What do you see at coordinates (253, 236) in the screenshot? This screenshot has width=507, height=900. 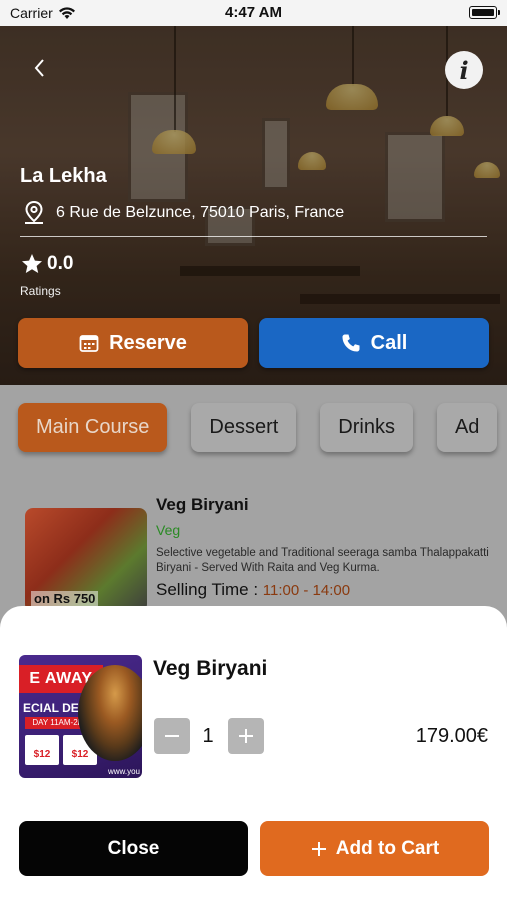 I see `hero-divider` at bounding box center [253, 236].